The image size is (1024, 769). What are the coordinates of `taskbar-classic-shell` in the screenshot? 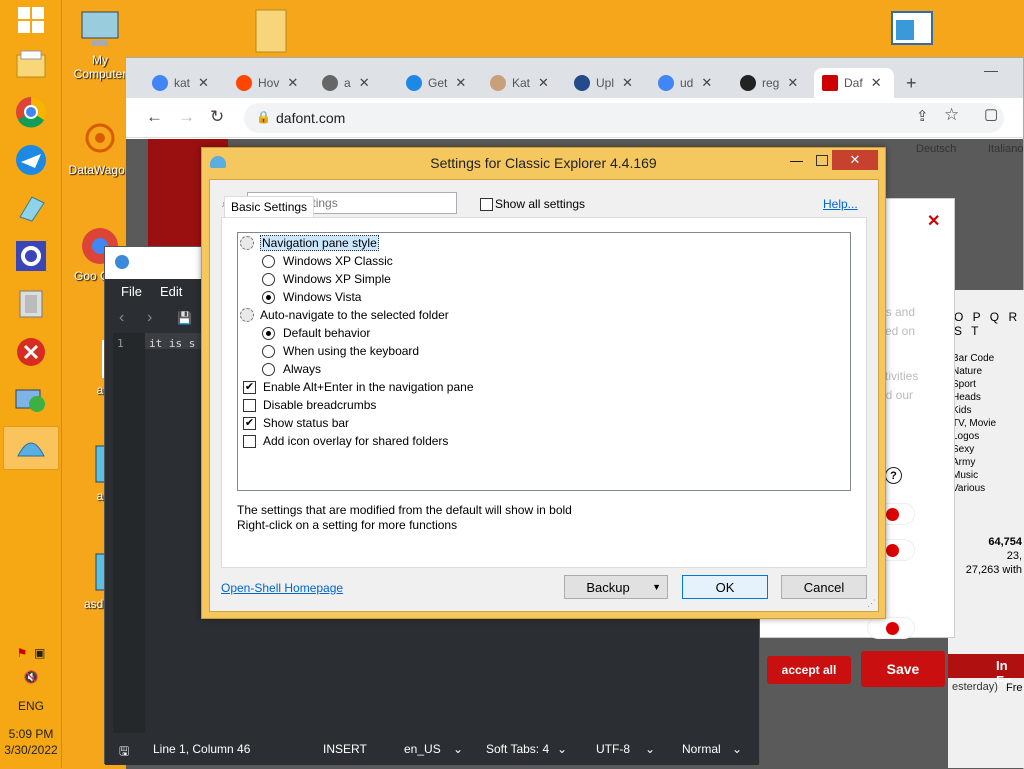 It's located at (31, 448).